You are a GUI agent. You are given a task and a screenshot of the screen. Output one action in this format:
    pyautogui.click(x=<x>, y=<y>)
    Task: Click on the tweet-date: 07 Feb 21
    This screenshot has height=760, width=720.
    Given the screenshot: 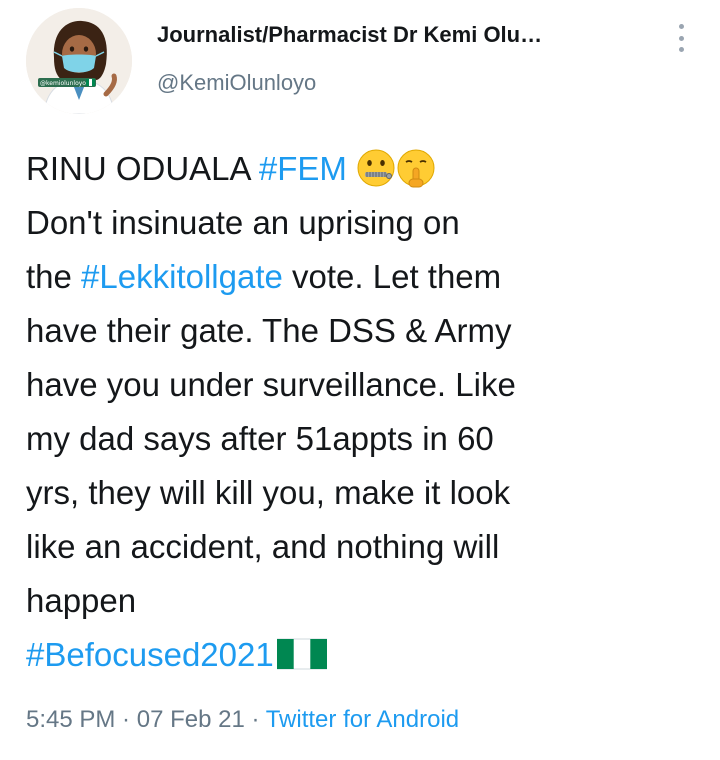 What is the action you would take?
    pyautogui.click(x=190, y=719)
    